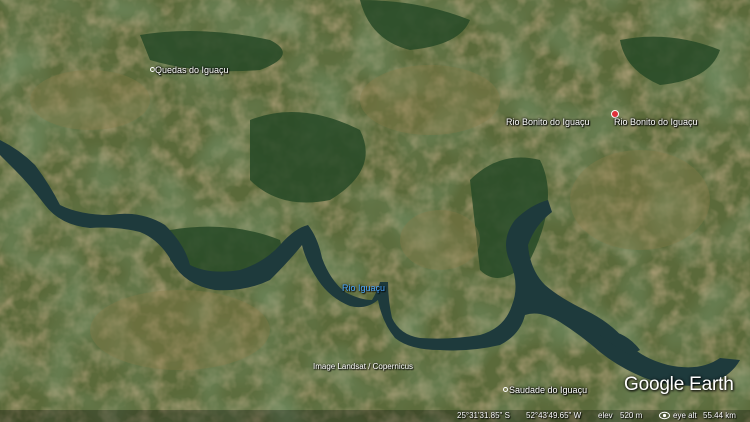 This screenshot has height=422, width=750. I want to click on river-label: Rio Iguaçu, so click(363, 288).